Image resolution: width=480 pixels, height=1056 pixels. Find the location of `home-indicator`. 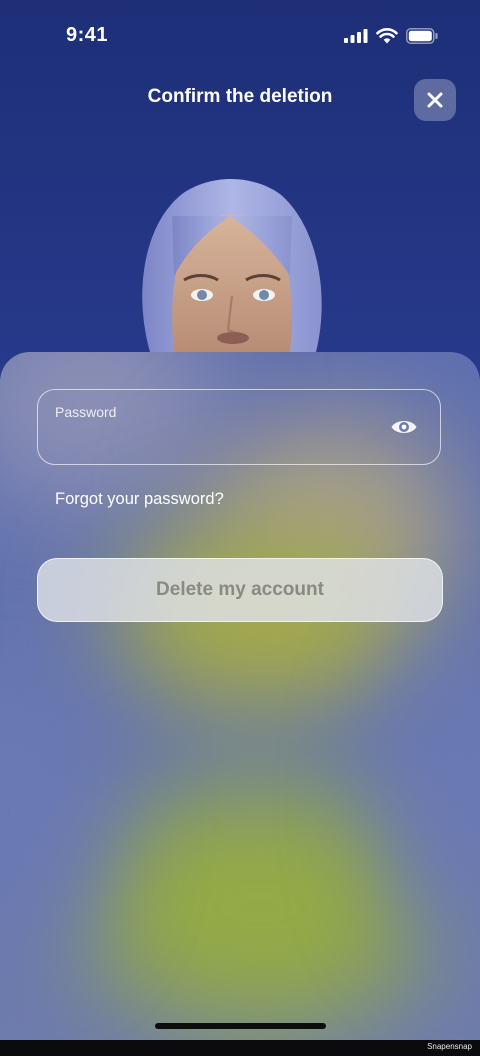

home-indicator is located at coordinates (240, 1026).